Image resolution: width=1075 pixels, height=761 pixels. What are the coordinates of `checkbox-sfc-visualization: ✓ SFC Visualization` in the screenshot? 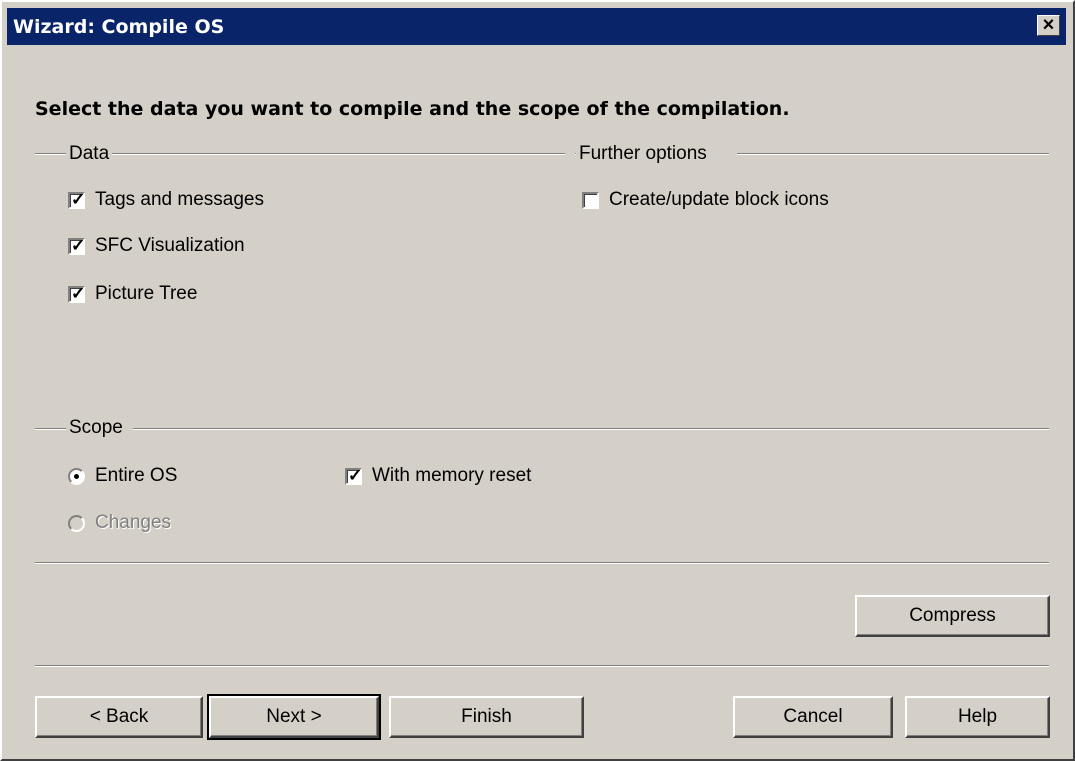 It's located at (156, 246).